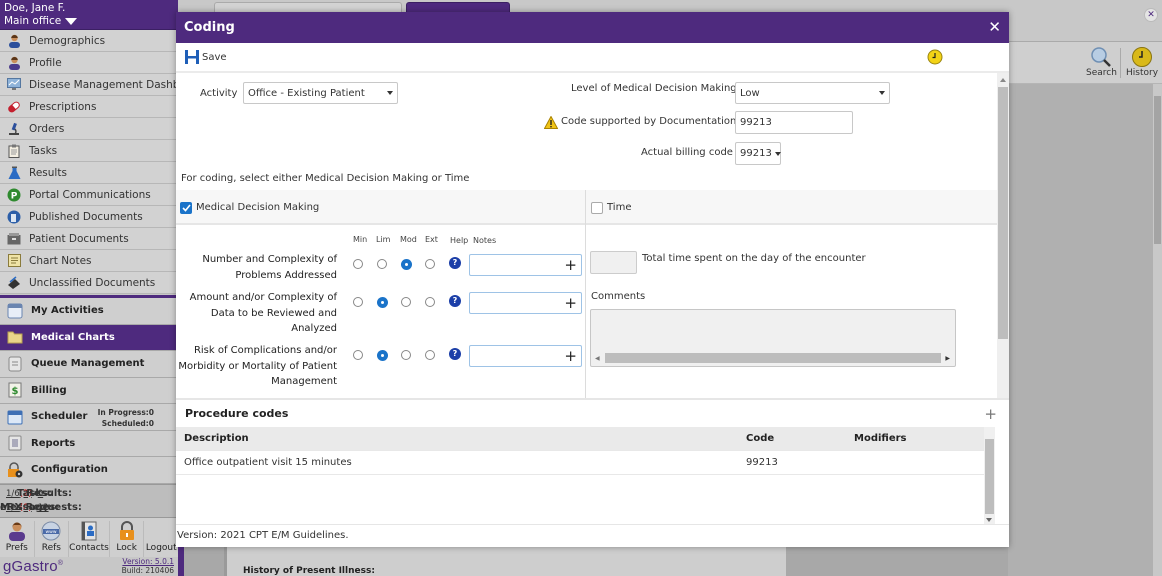  I want to click on dialog-footer: Version: 2021 CPT E/M Guidelines., so click(592, 535).